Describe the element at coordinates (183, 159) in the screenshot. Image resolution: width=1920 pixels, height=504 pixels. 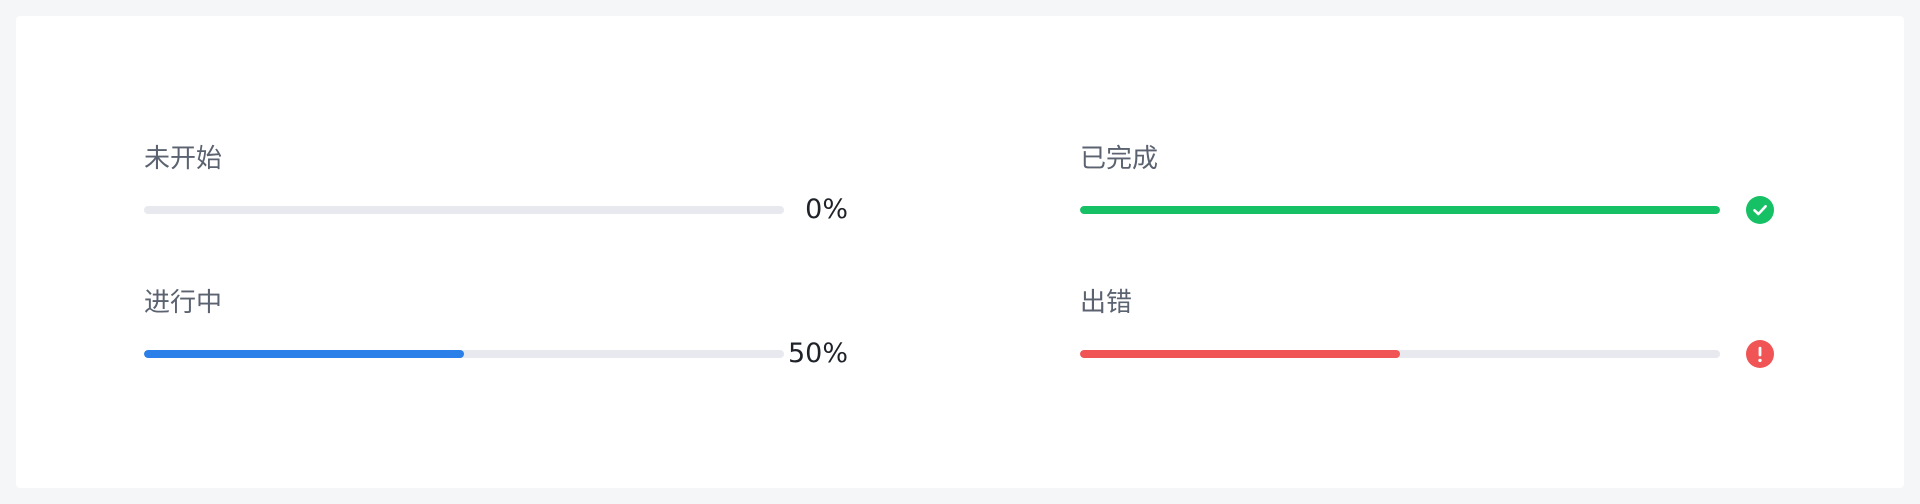
I see `progress-label: 未开始` at that location.